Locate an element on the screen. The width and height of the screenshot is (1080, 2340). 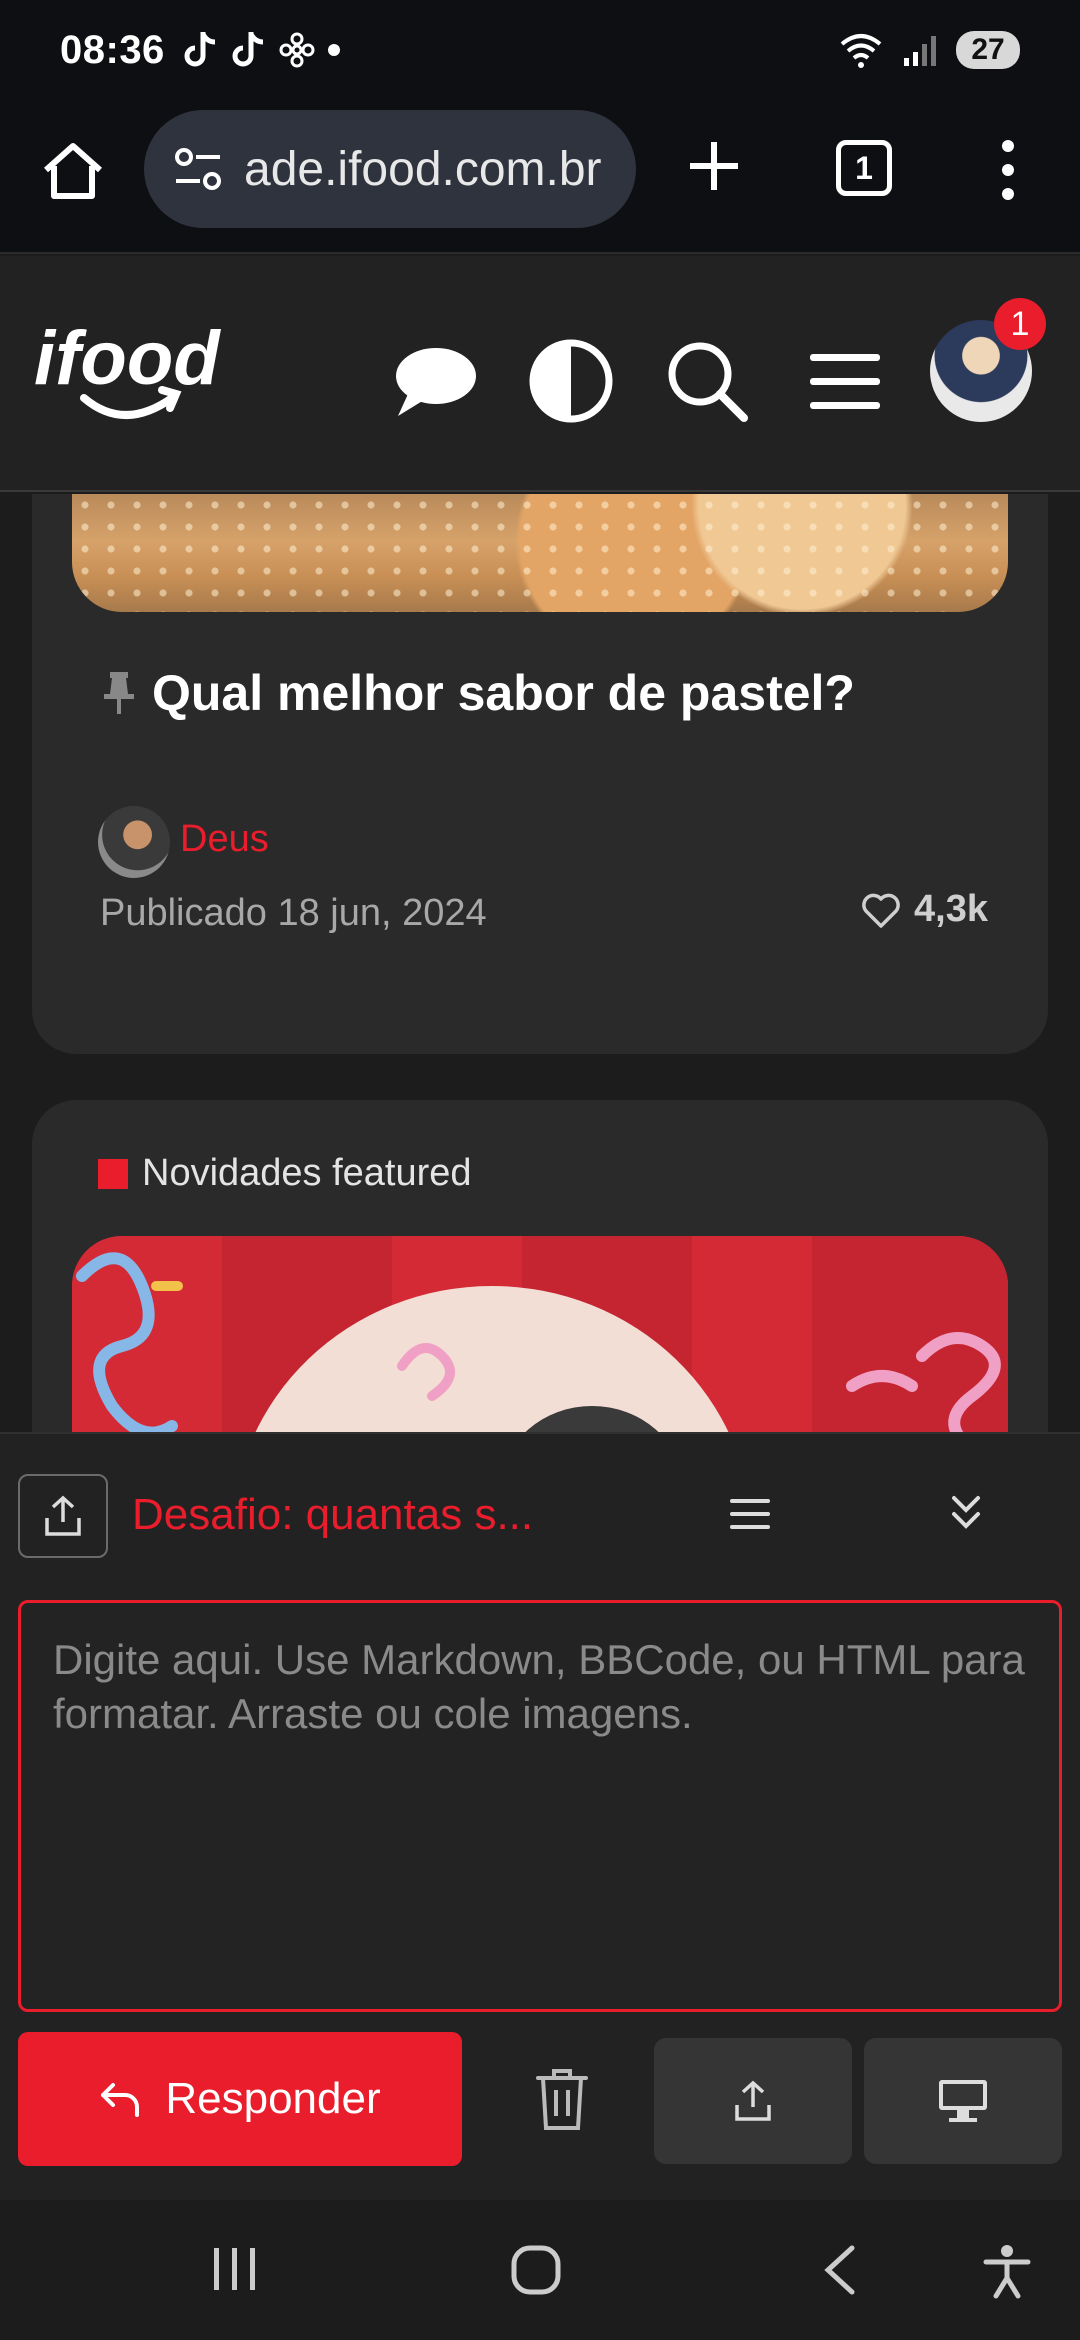
upload-icon is located at coordinates (753, 2100).